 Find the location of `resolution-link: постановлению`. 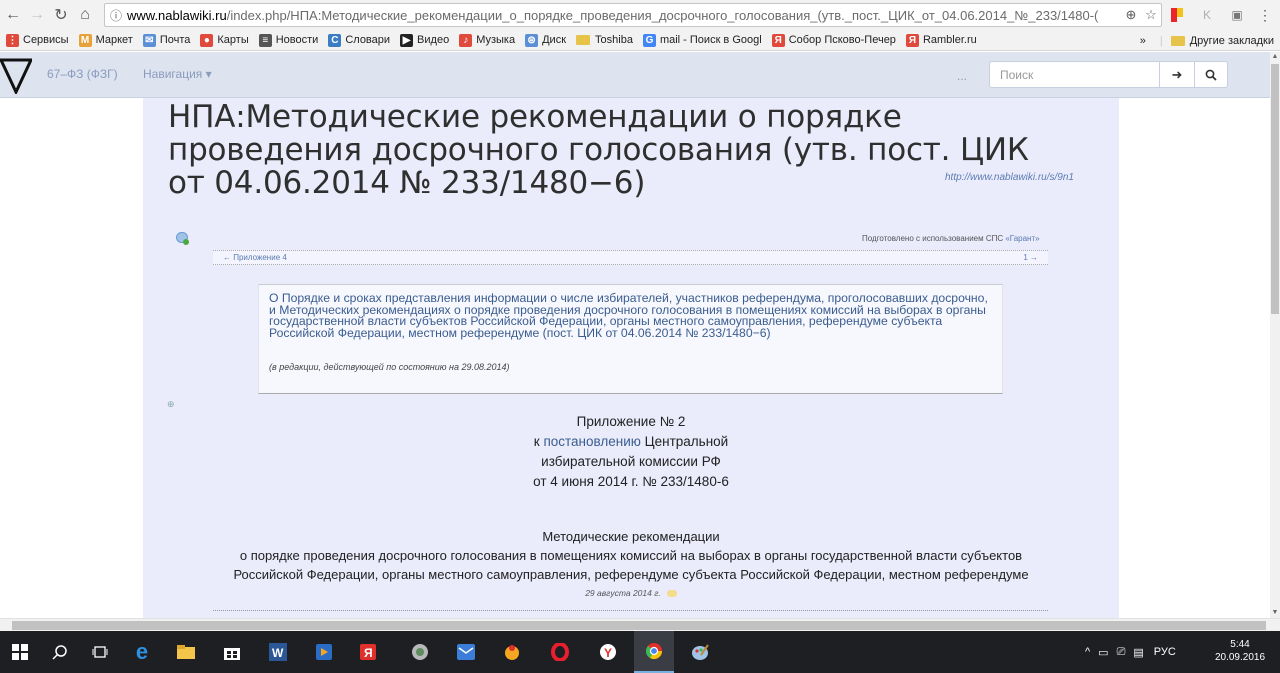

resolution-link: постановлению is located at coordinates (591, 441).